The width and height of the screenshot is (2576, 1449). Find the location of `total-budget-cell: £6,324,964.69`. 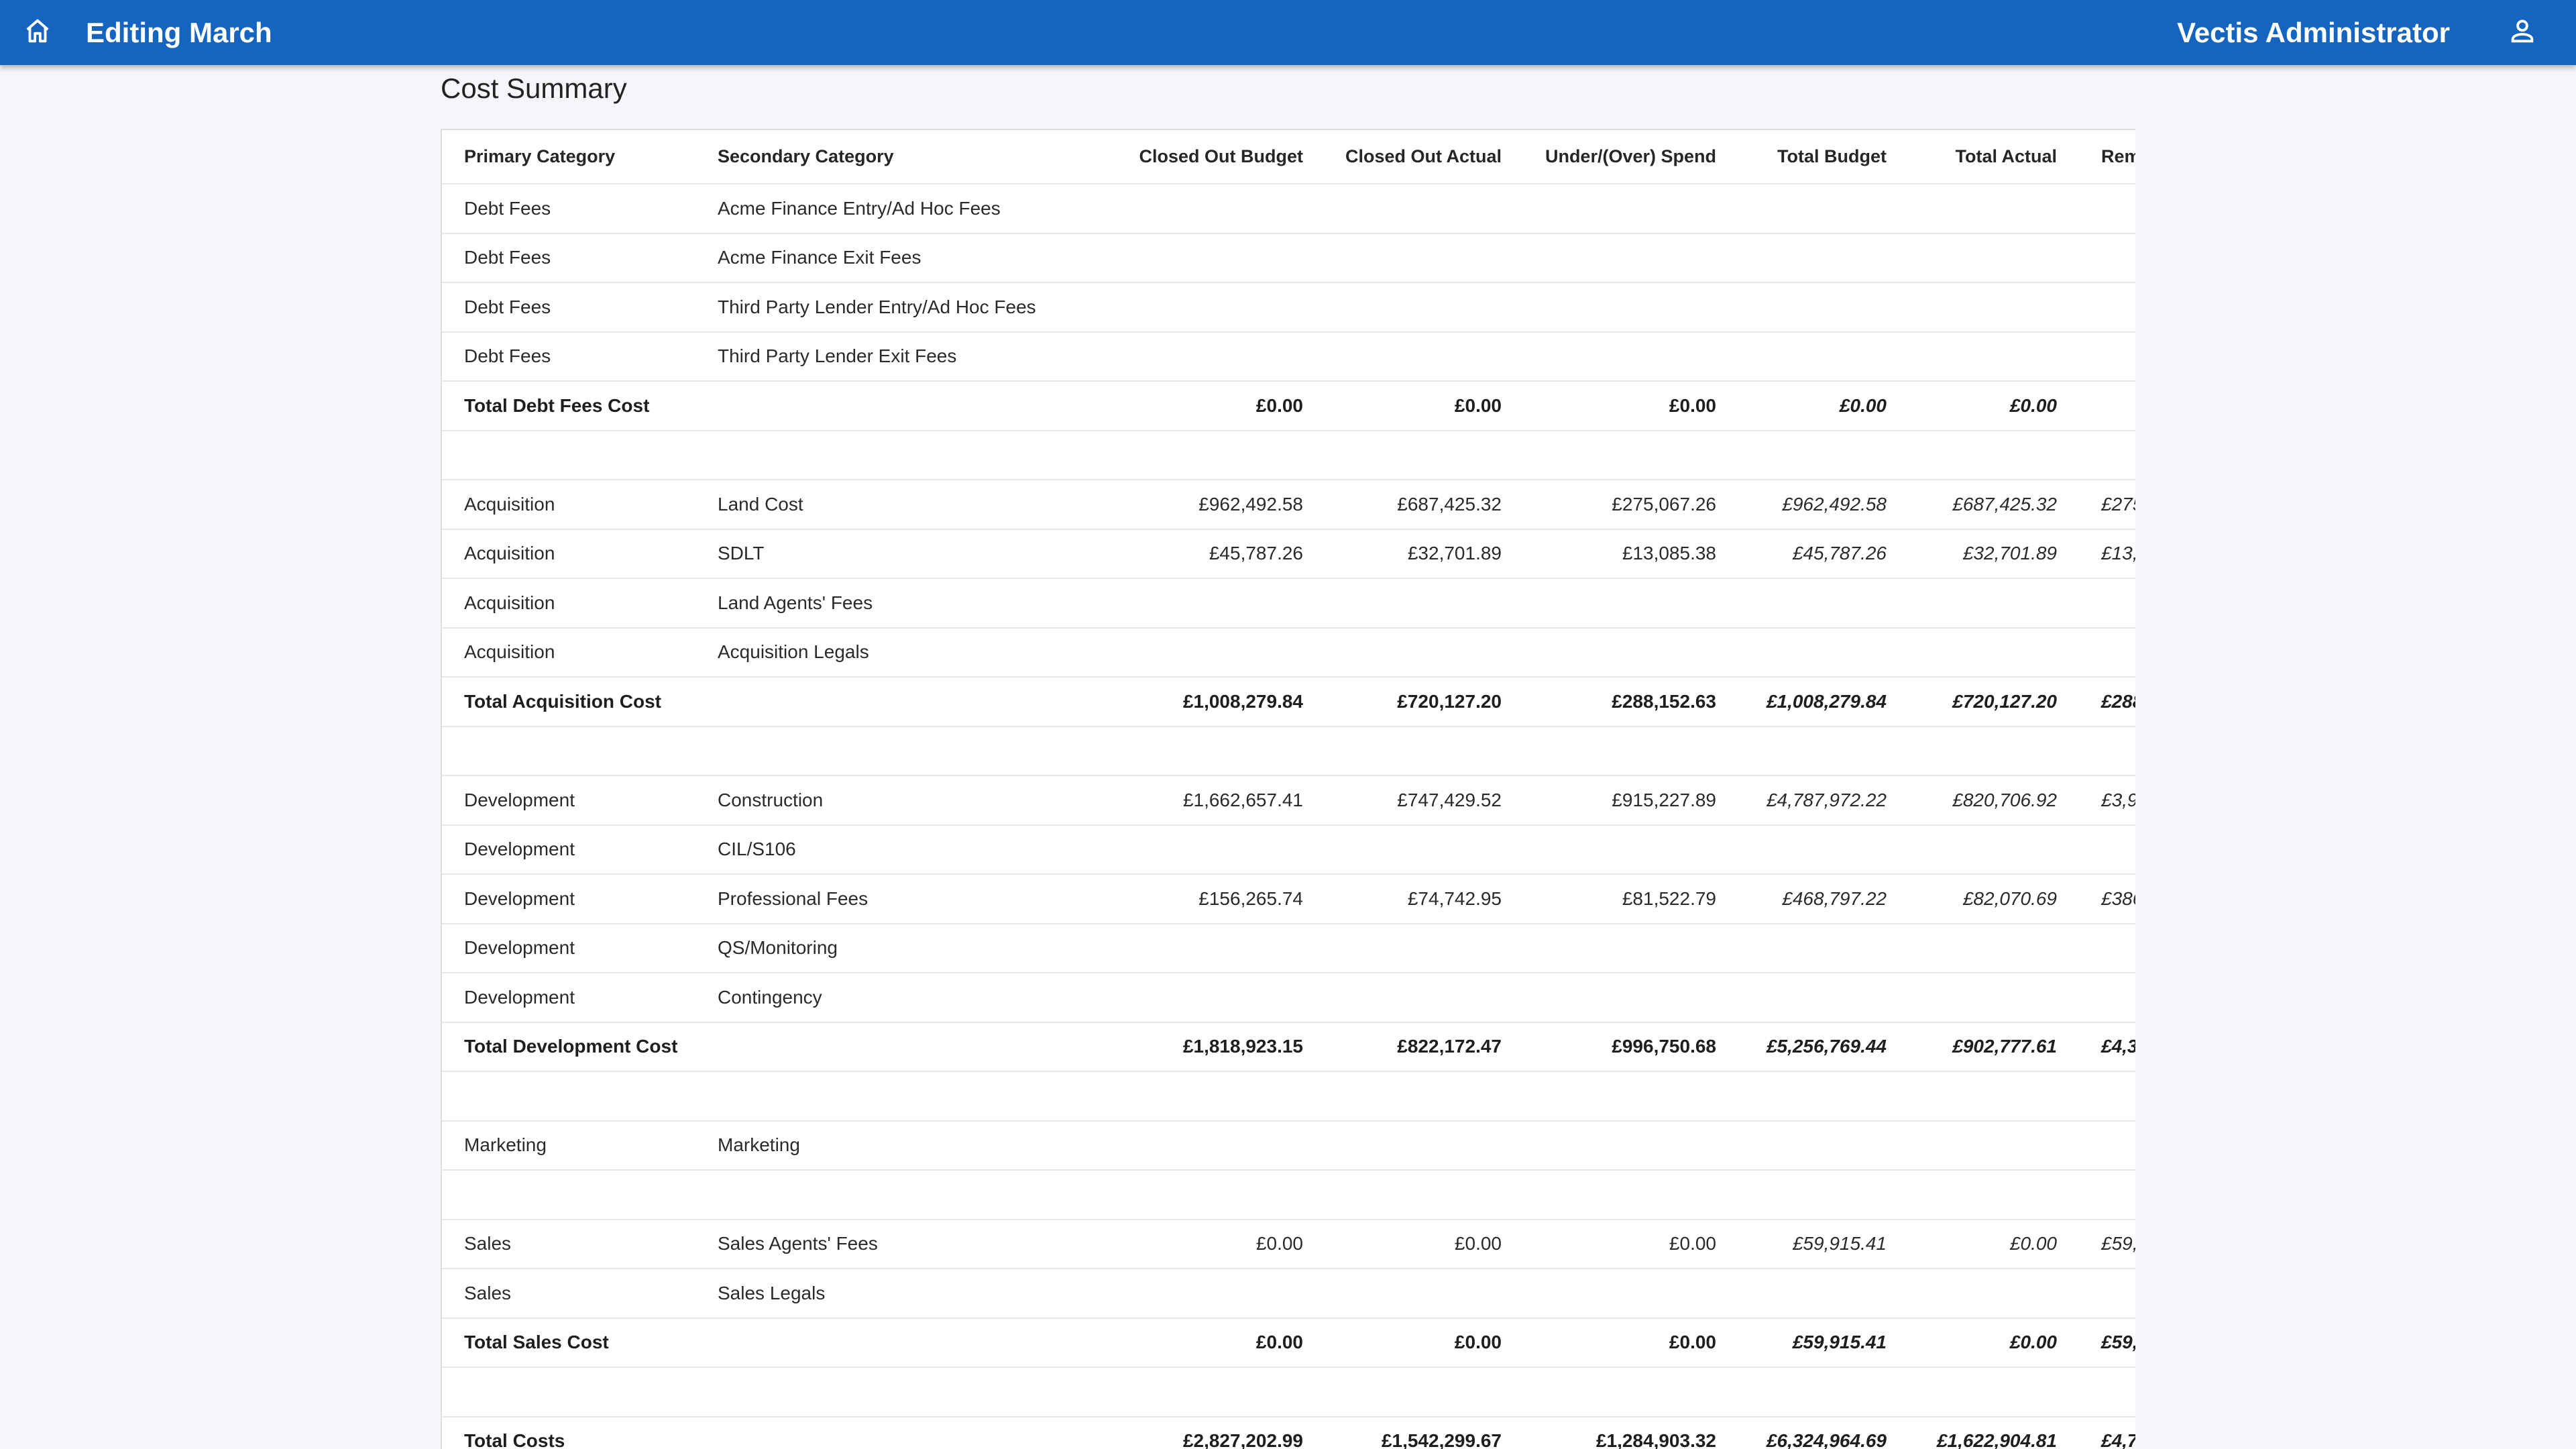

total-budget-cell: £6,324,964.69 is located at coordinates (1801, 1432).